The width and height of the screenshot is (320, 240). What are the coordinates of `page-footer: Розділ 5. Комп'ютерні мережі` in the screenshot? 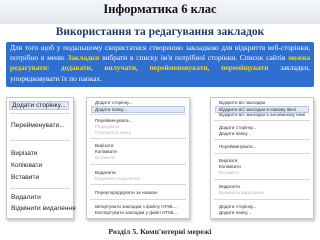 It's located at (160, 231).